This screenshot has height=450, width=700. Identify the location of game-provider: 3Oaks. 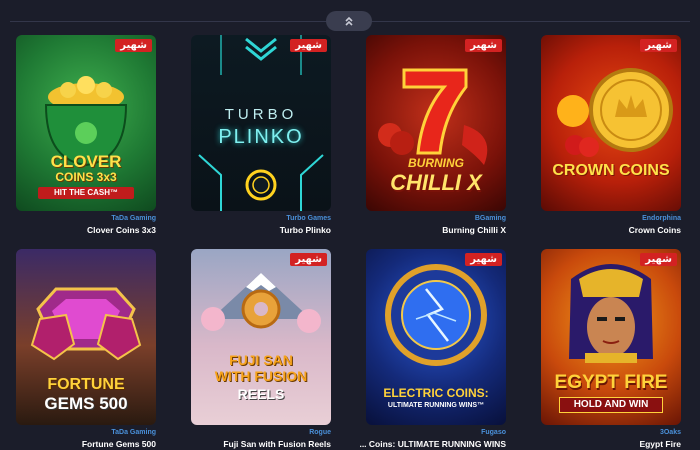
(670, 432).